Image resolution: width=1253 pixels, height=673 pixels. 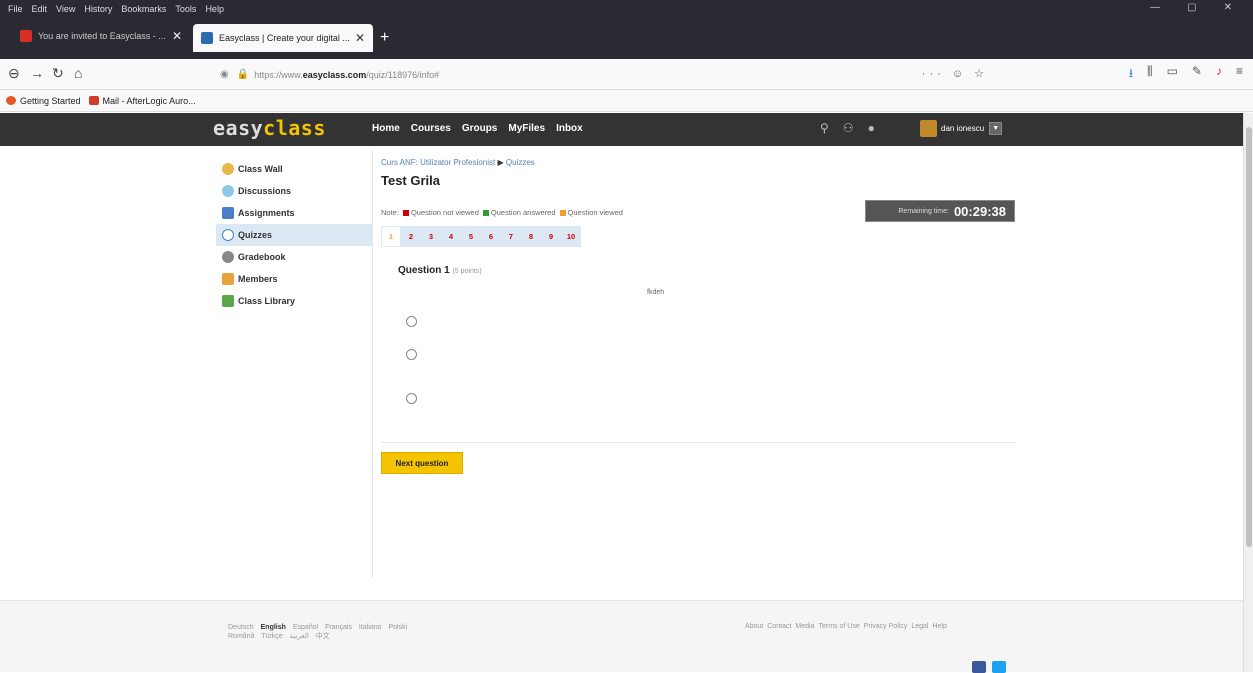 I want to click on nav-courses: Courses, so click(x=431, y=128).